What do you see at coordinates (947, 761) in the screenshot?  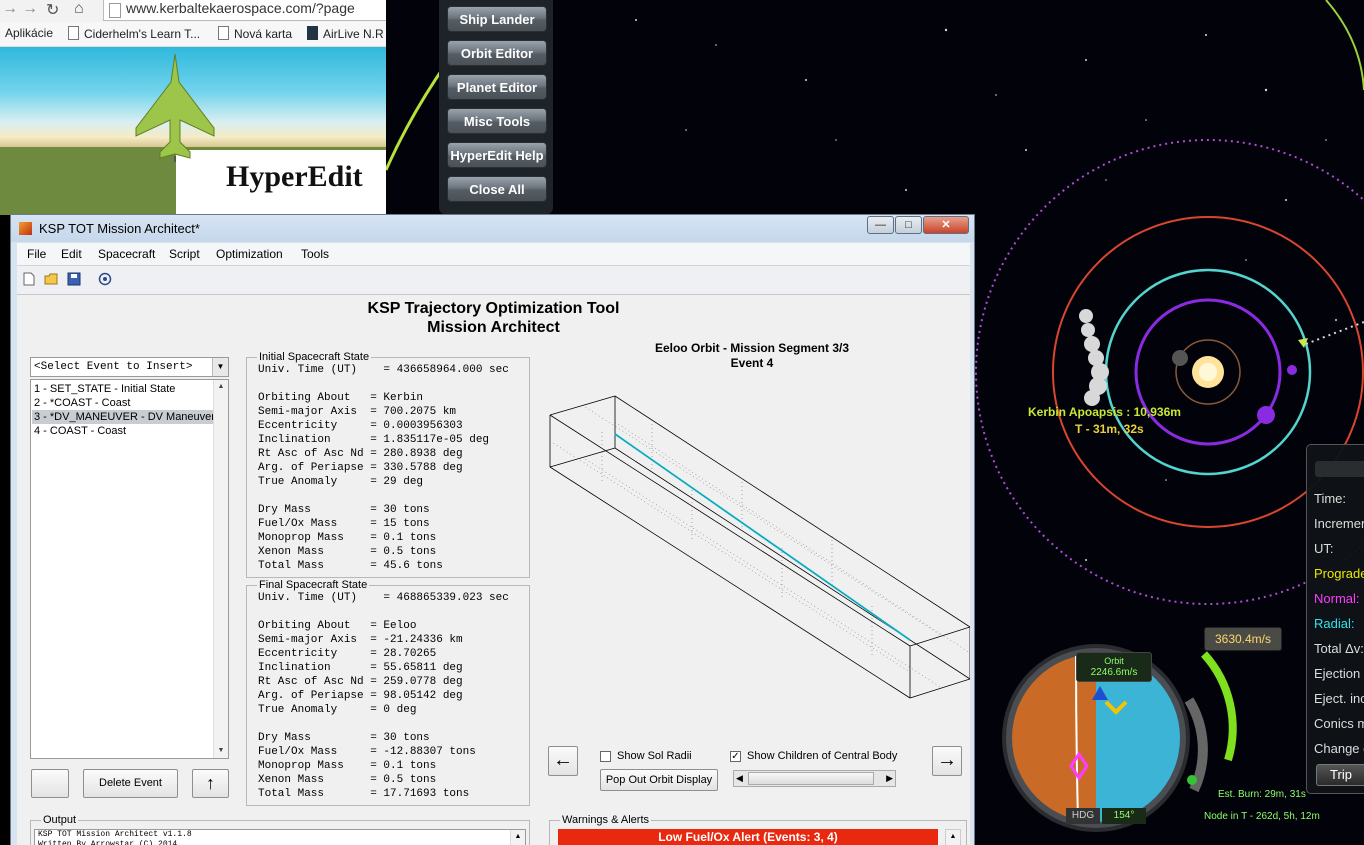 I see `next-segment-button: →` at bounding box center [947, 761].